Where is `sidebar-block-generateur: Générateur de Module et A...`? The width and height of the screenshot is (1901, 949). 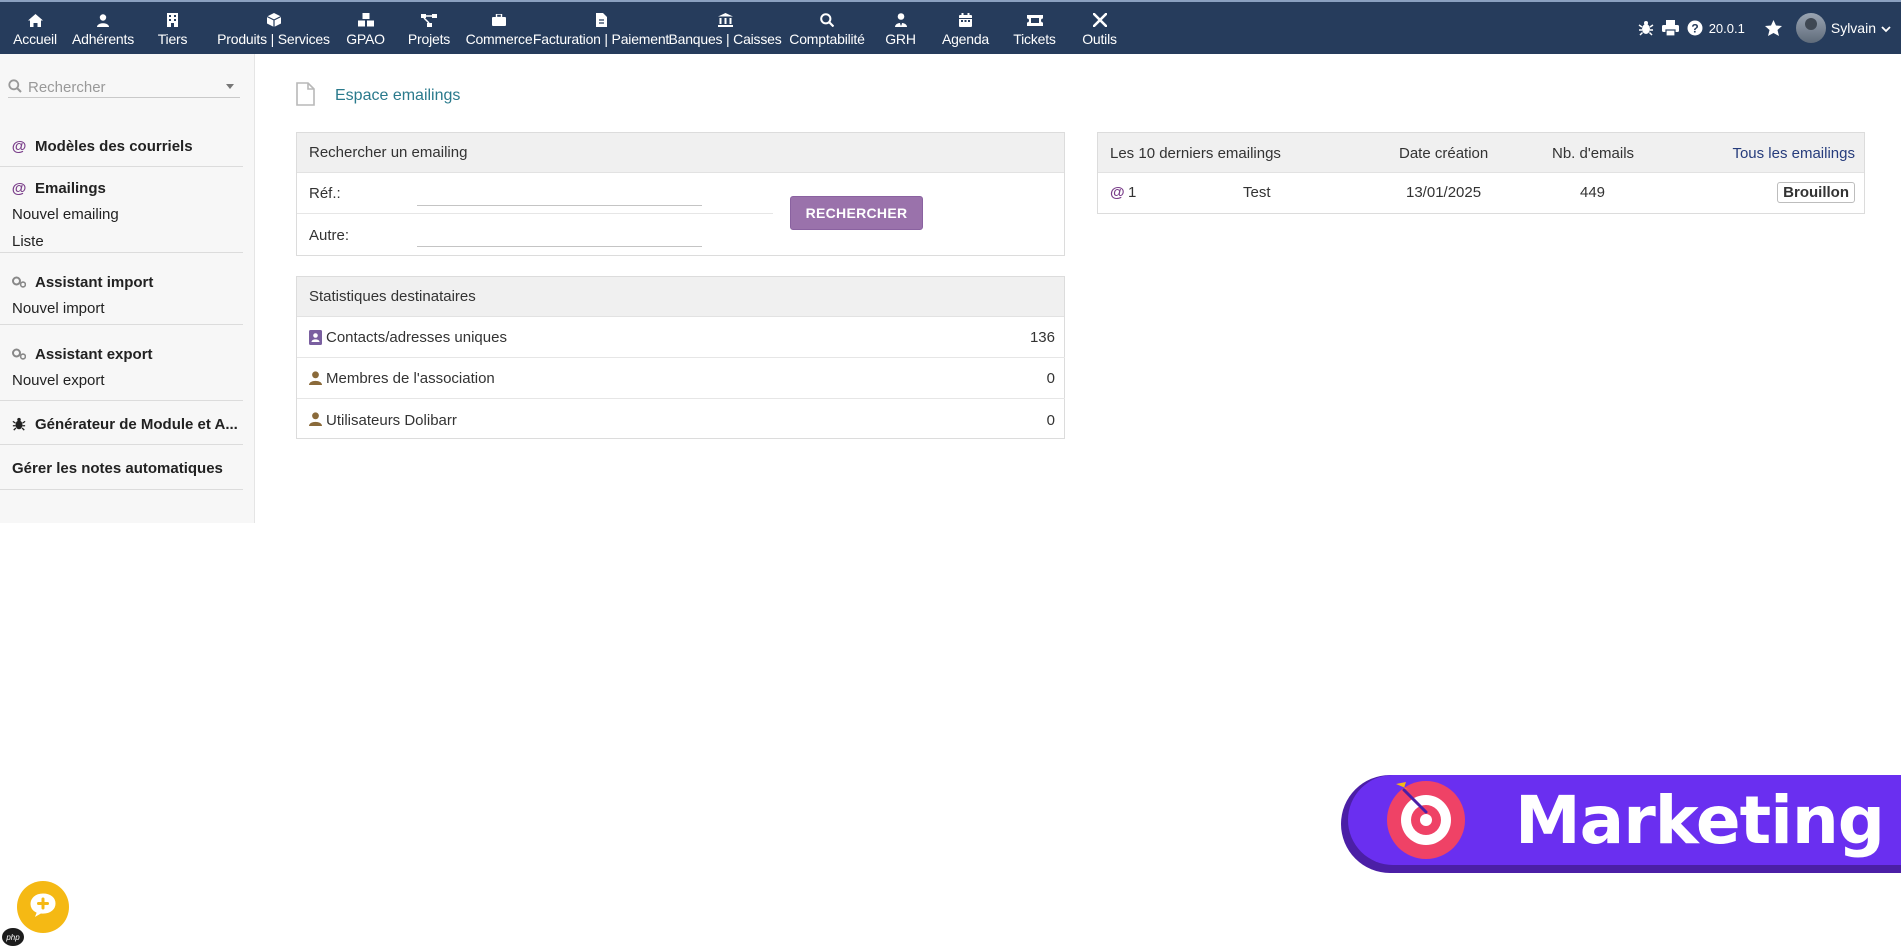
sidebar-block-generateur: Générateur de Module et A... is located at coordinates (121, 423).